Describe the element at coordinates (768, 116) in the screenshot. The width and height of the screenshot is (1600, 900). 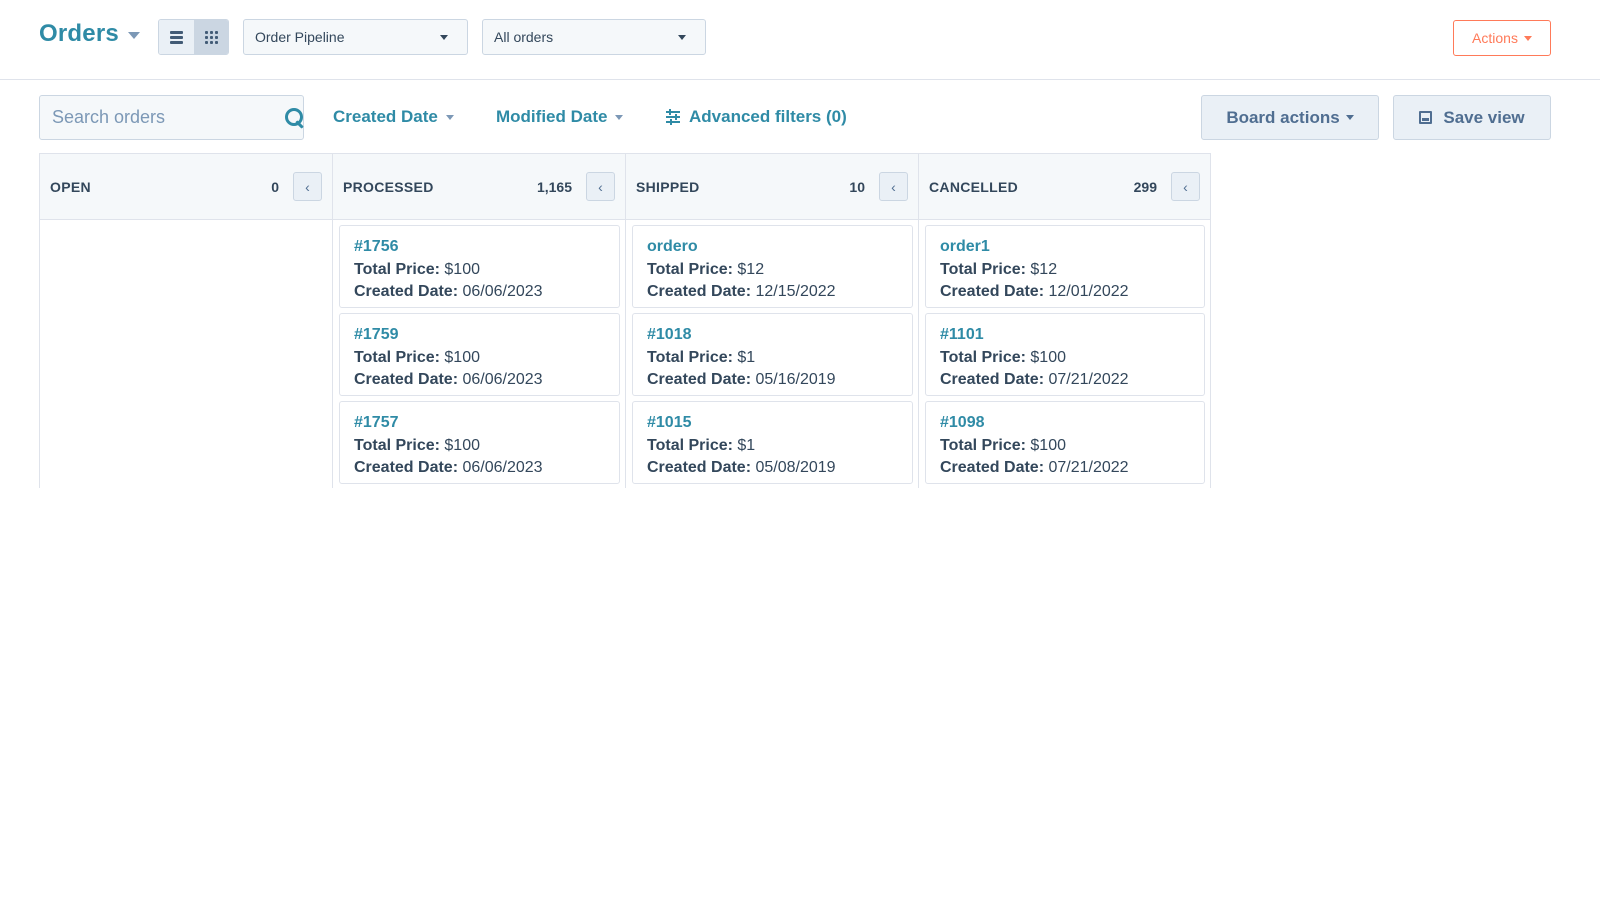
I see `advanced-filters-label: Advanced filters (0)` at that location.